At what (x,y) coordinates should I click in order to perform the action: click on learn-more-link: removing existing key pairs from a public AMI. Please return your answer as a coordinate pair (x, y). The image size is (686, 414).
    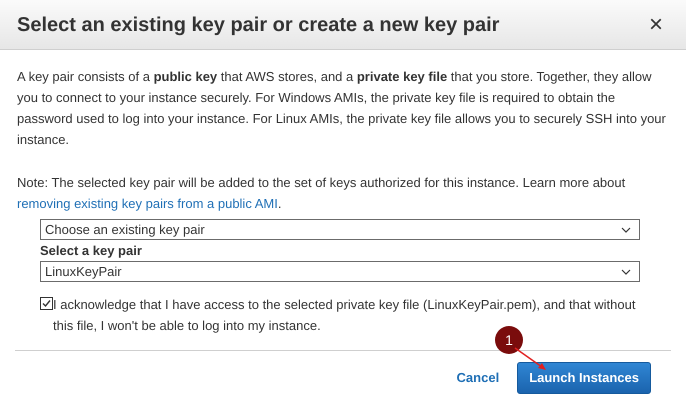
    Looking at the image, I should click on (147, 203).